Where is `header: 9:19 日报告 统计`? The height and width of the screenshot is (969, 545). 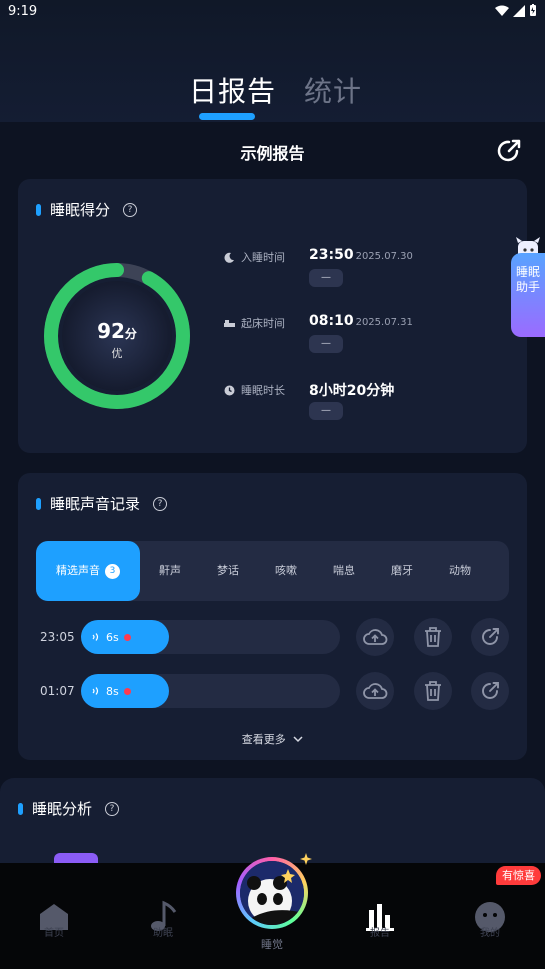 header: 9:19 日报告 统计 is located at coordinates (272, 61).